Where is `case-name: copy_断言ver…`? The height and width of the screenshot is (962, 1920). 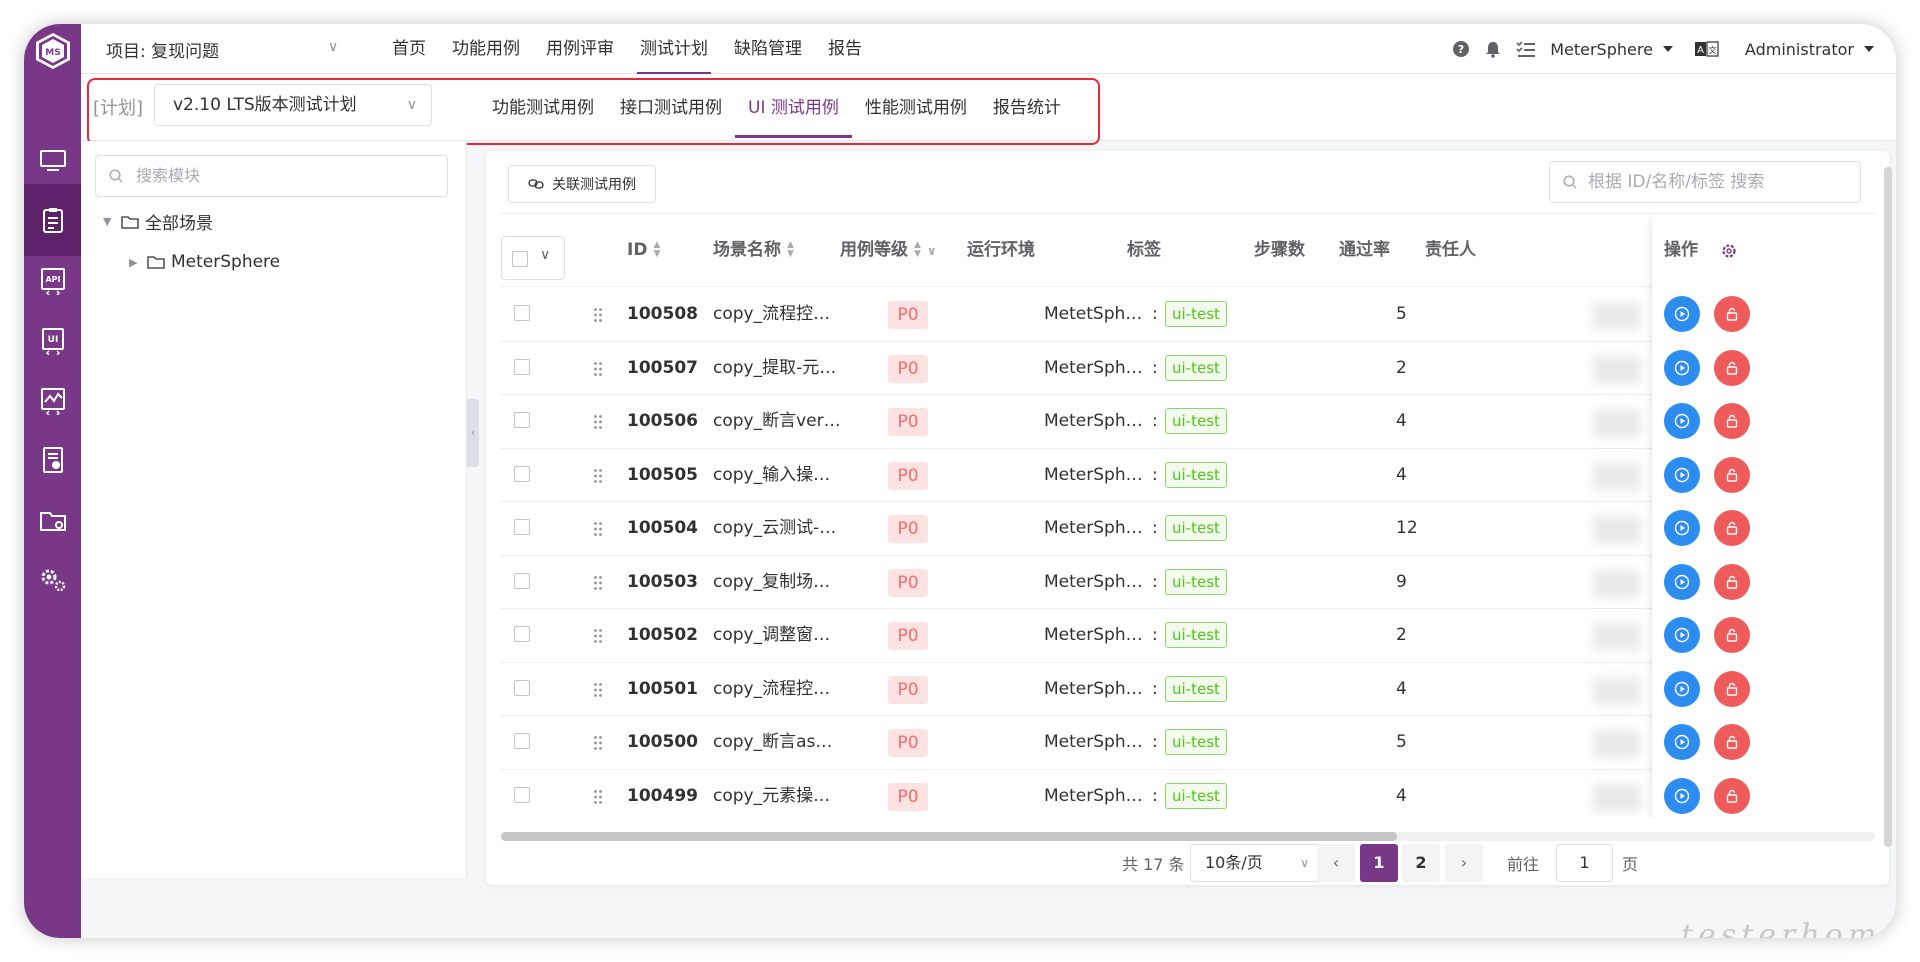 case-name: copy_断言ver… is located at coordinates (781, 421).